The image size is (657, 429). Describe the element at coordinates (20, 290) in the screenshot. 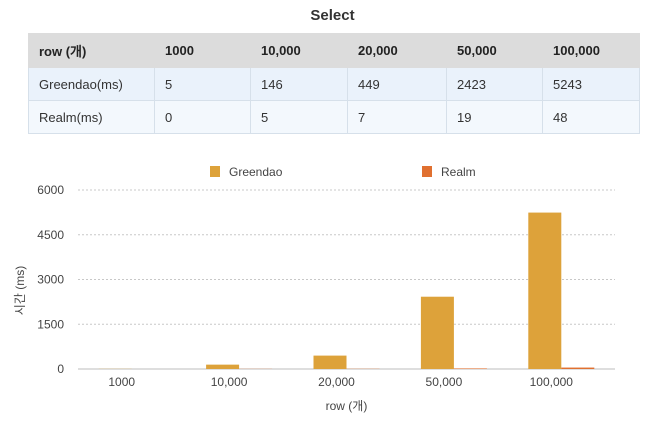

I see `y-axis-title: 시간 (ms)` at that location.